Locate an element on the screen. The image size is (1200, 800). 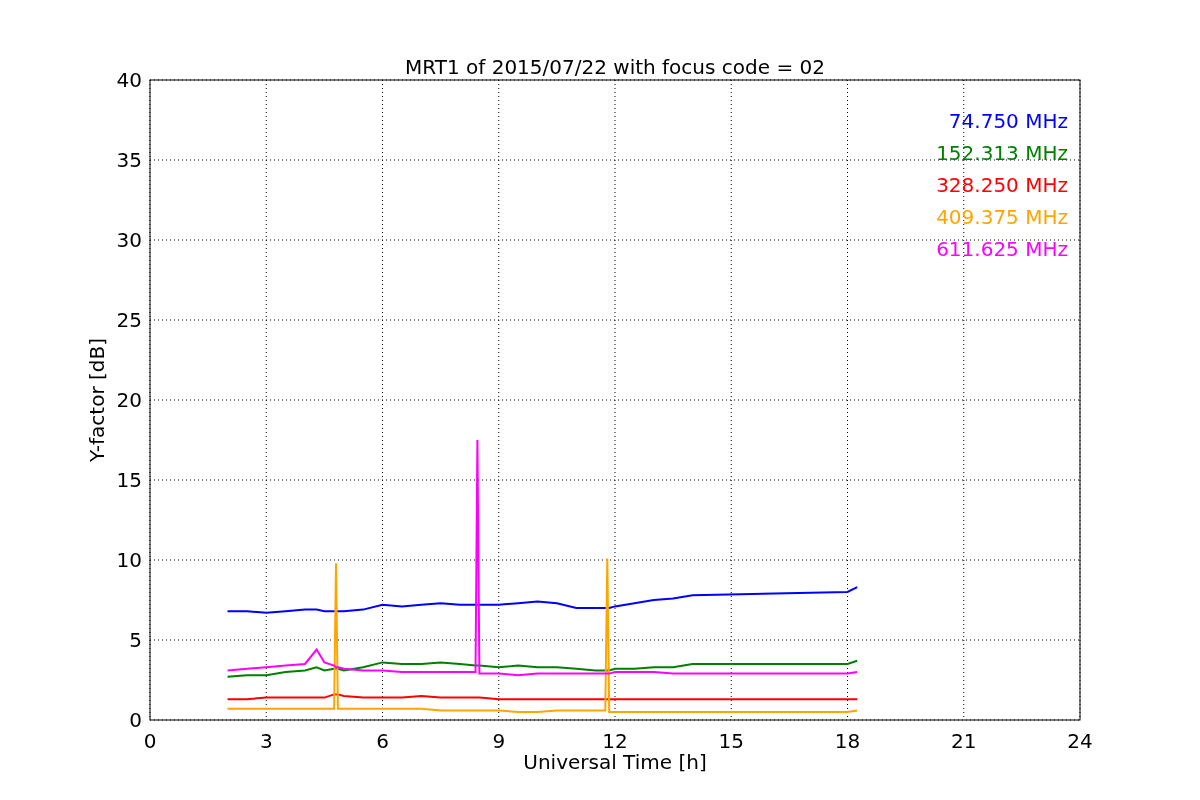
chart-title: MRT1 of 2015/07/22 with focus code = 02 is located at coordinates (615, 67).